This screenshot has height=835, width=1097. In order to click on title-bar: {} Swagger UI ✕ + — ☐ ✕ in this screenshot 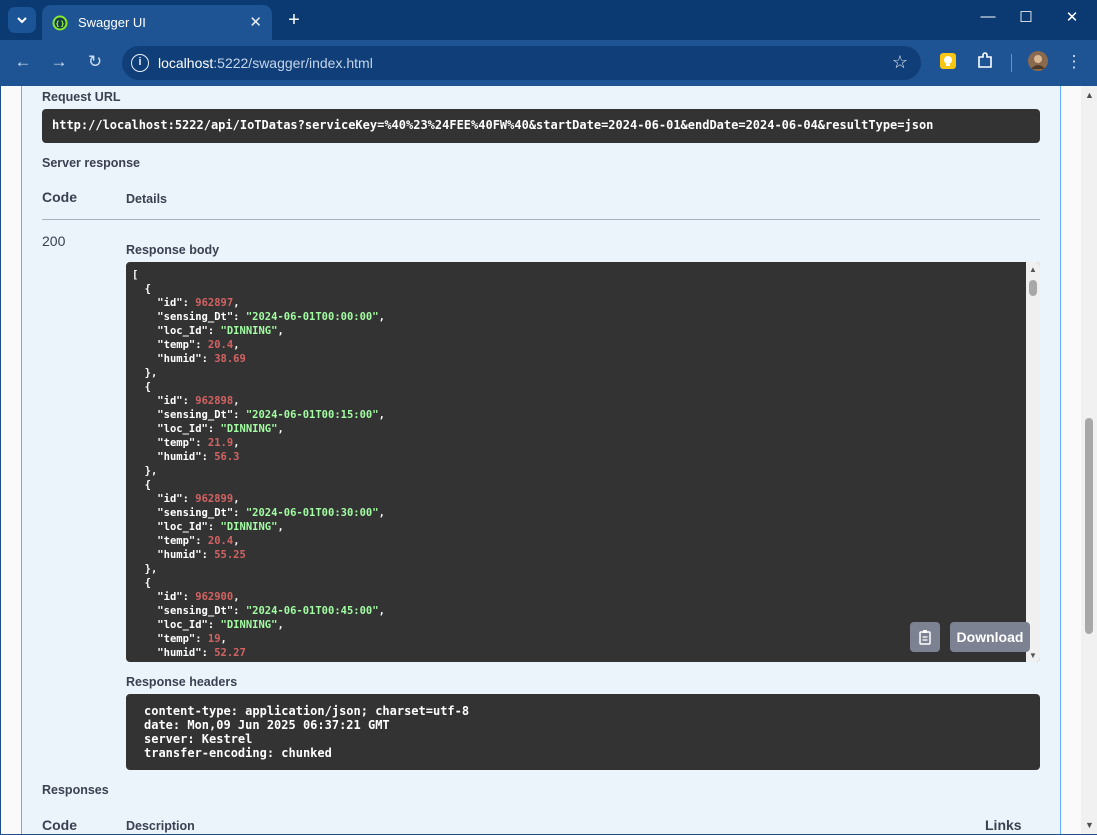, I will do `click(548, 20)`.